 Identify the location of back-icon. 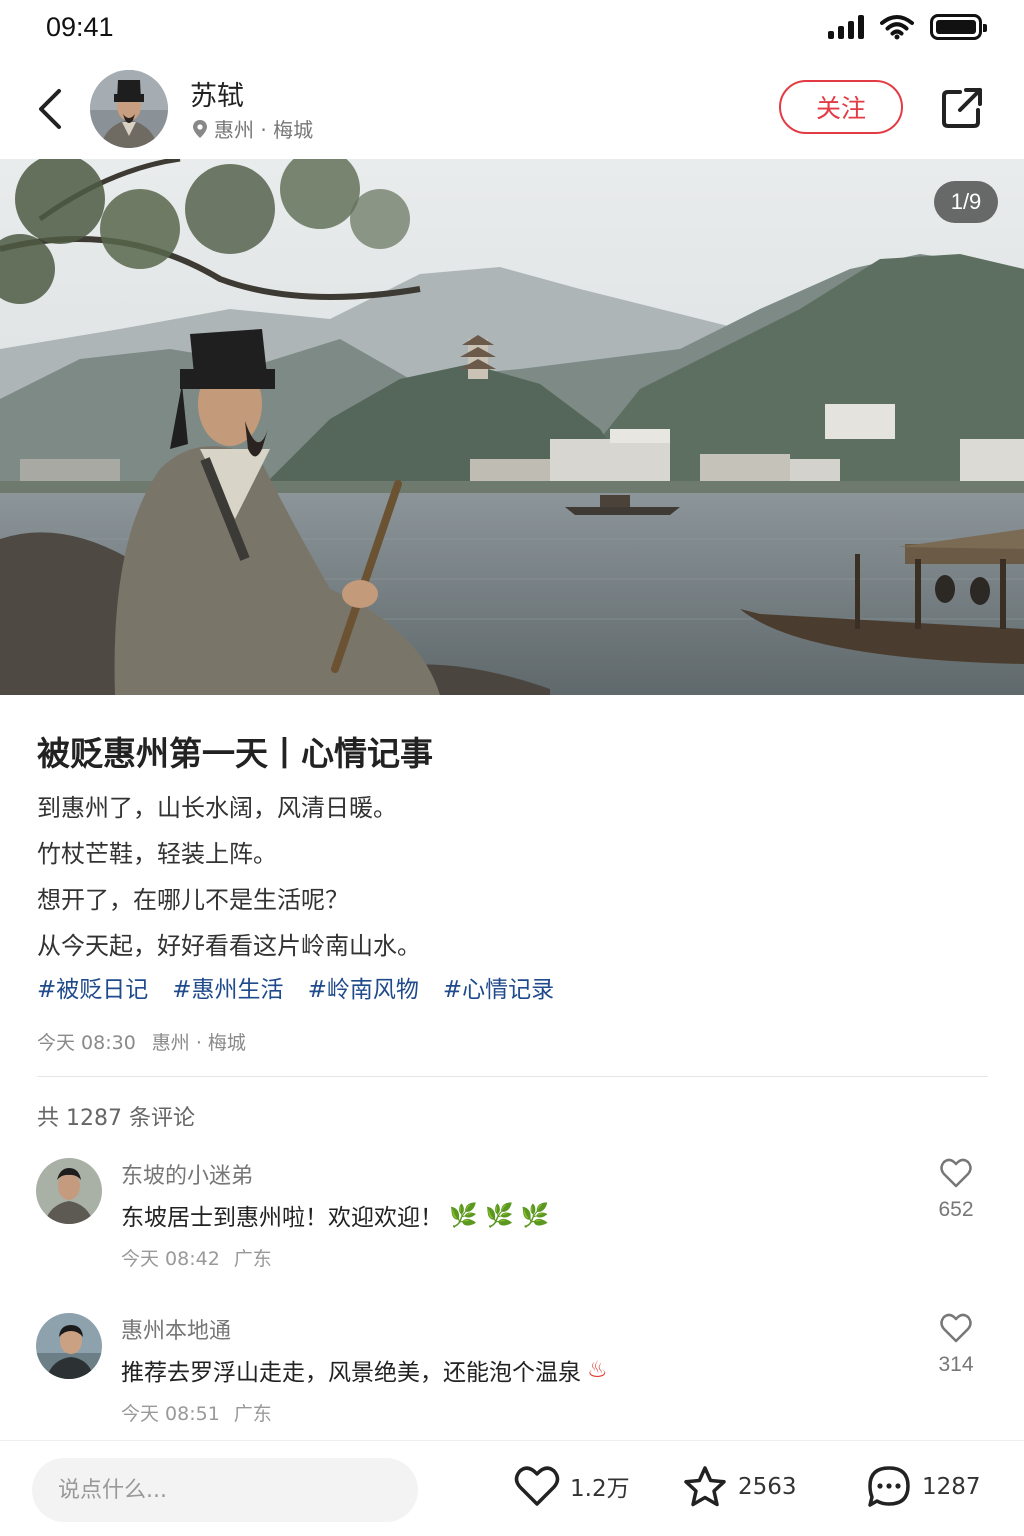
(50, 109).